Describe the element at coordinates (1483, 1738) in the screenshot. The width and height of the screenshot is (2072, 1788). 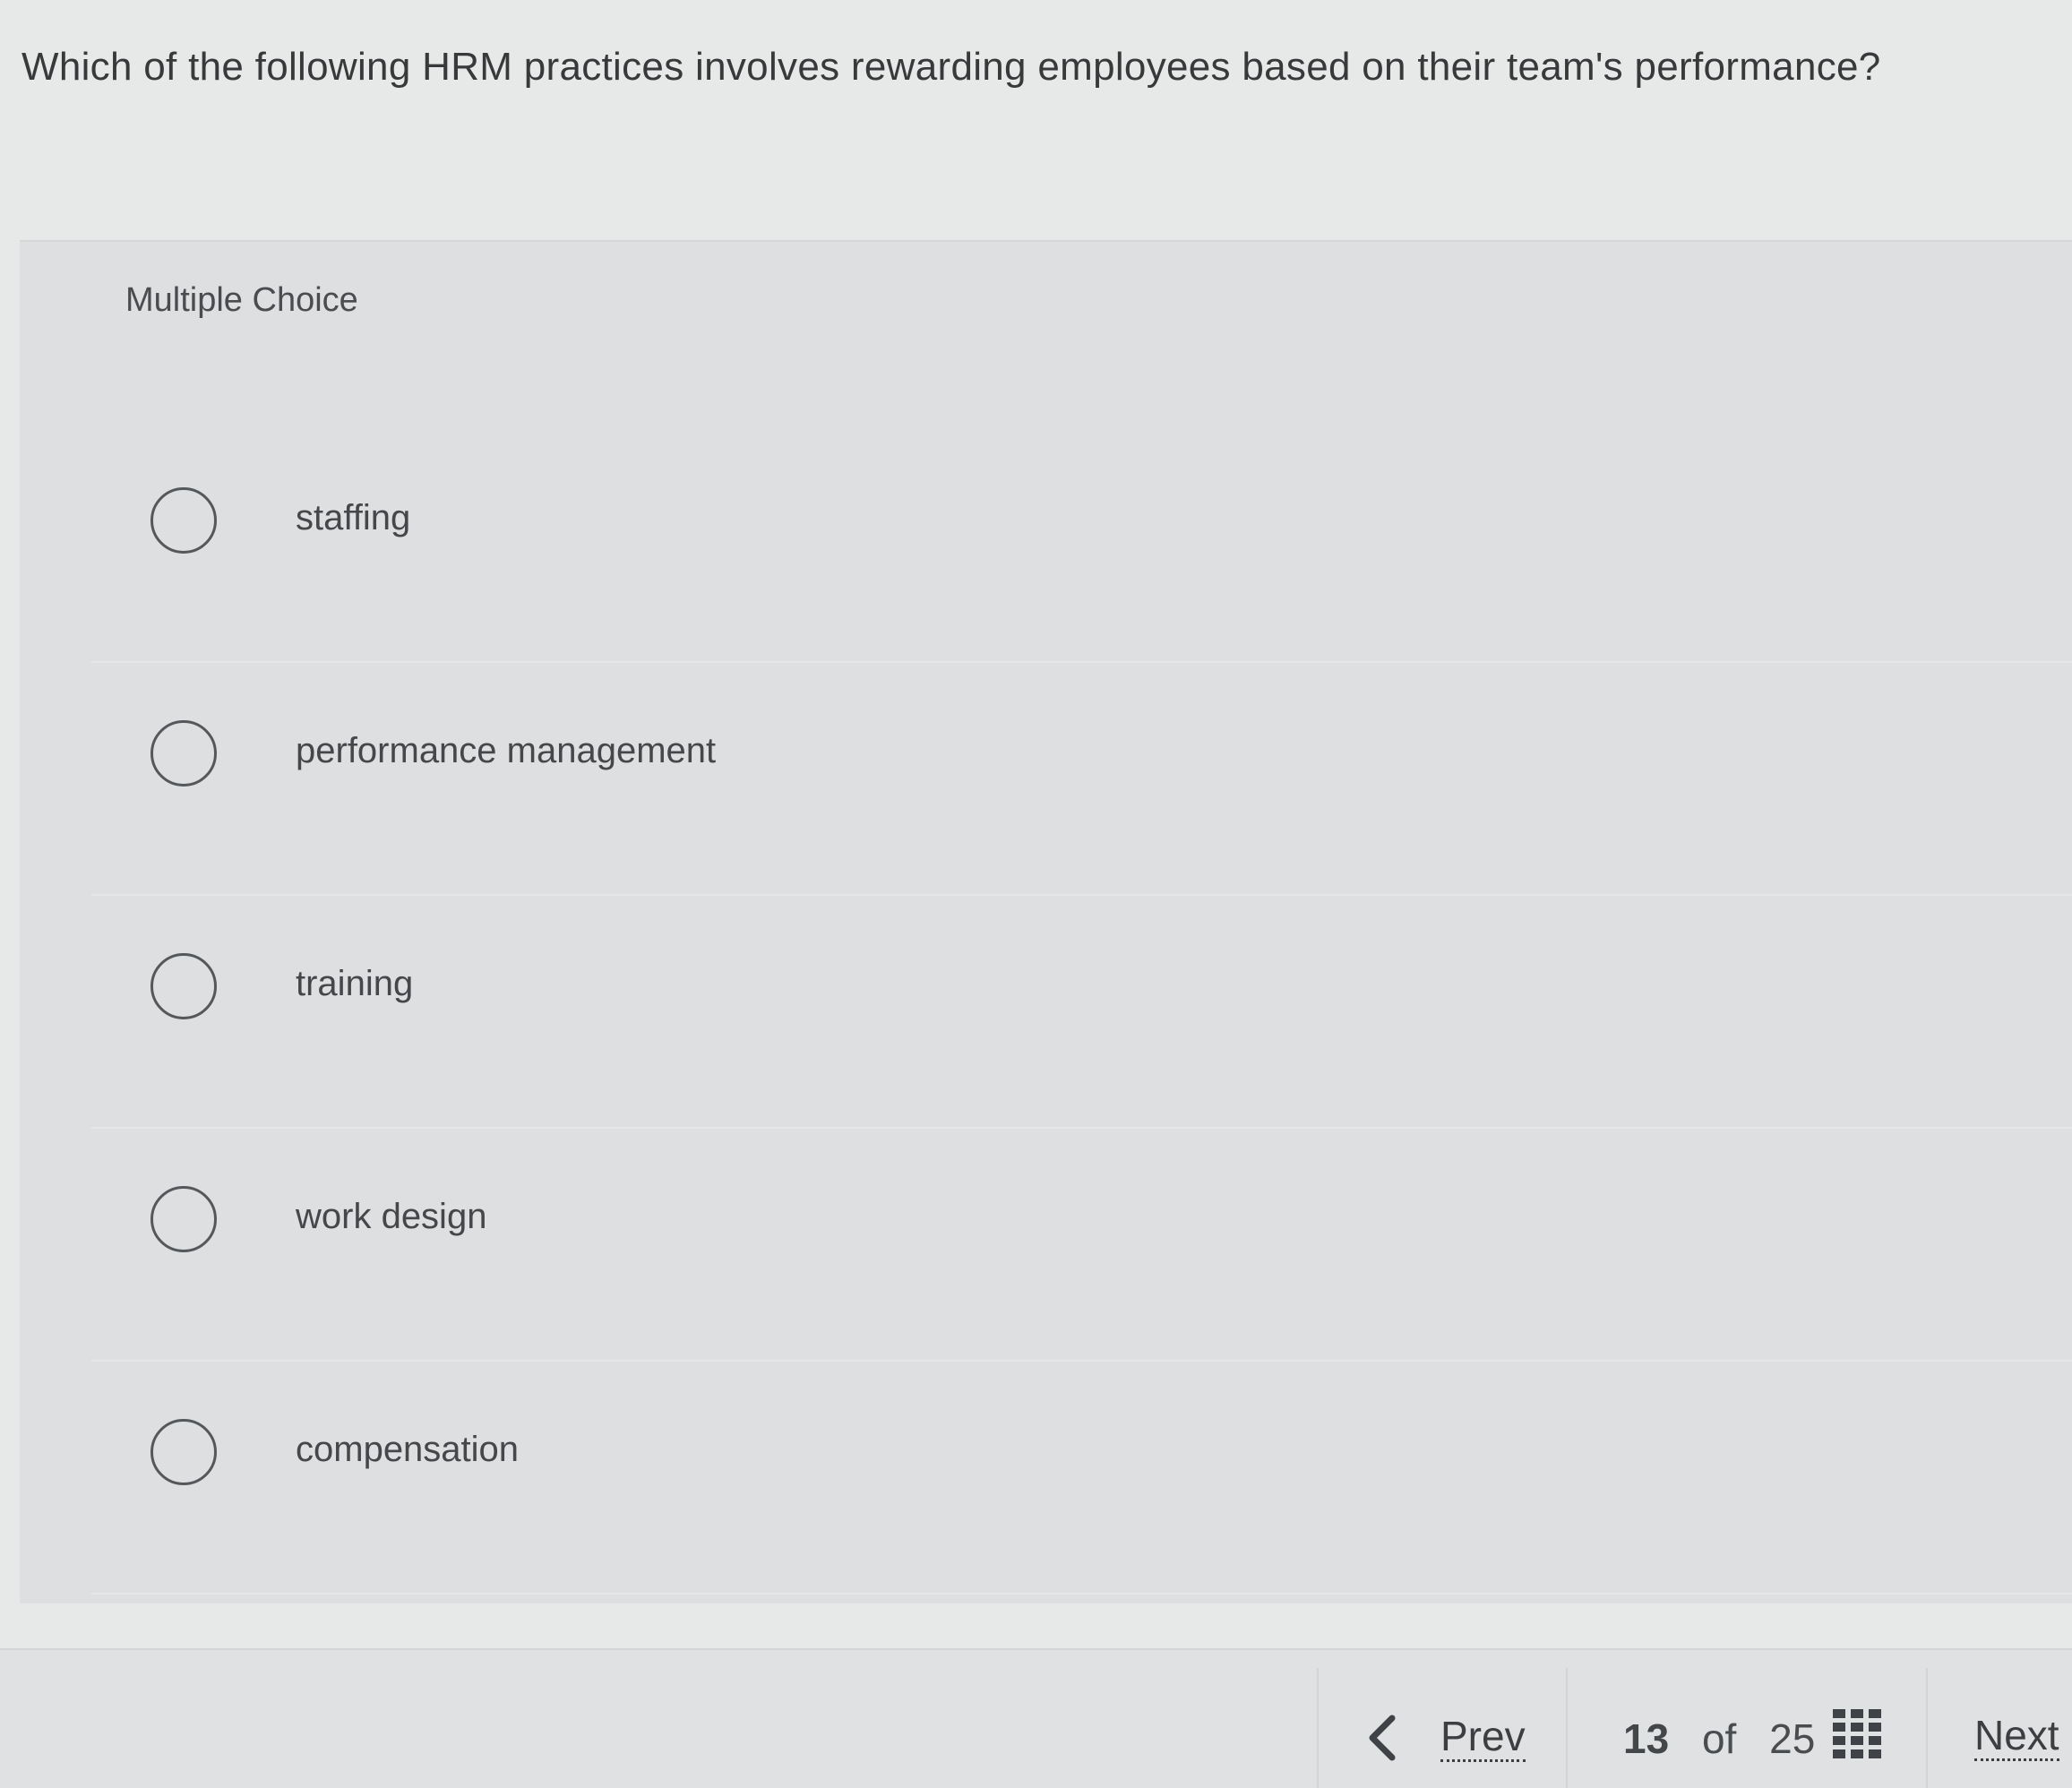
I see `prev-label: Prev` at that location.